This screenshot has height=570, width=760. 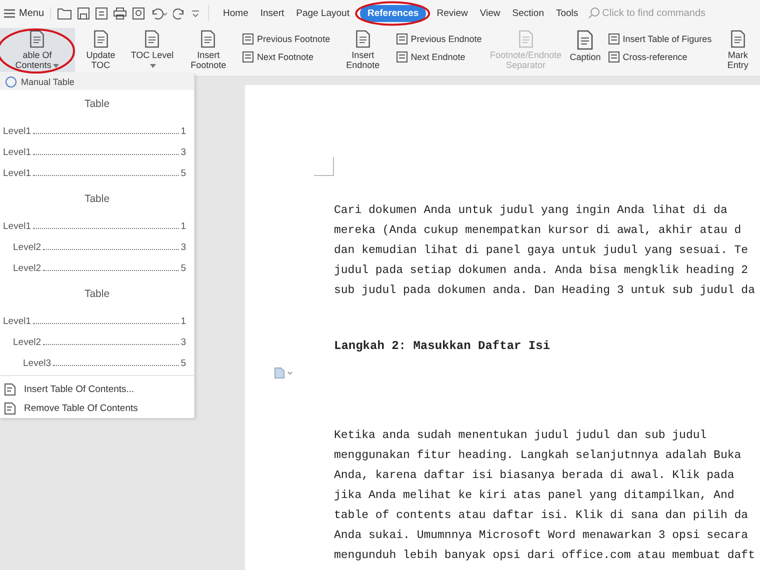 What do you see at coordinates (594, 13) in the screenshot?
I see `search-icon` at bounding box center [594, 13].